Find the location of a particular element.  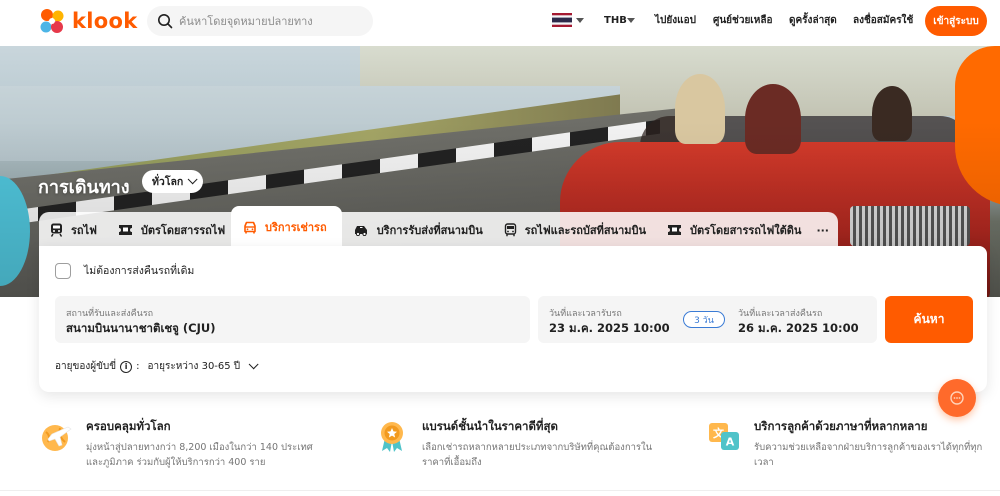

driver-age-colon: : is located at coordinates (138, 366).